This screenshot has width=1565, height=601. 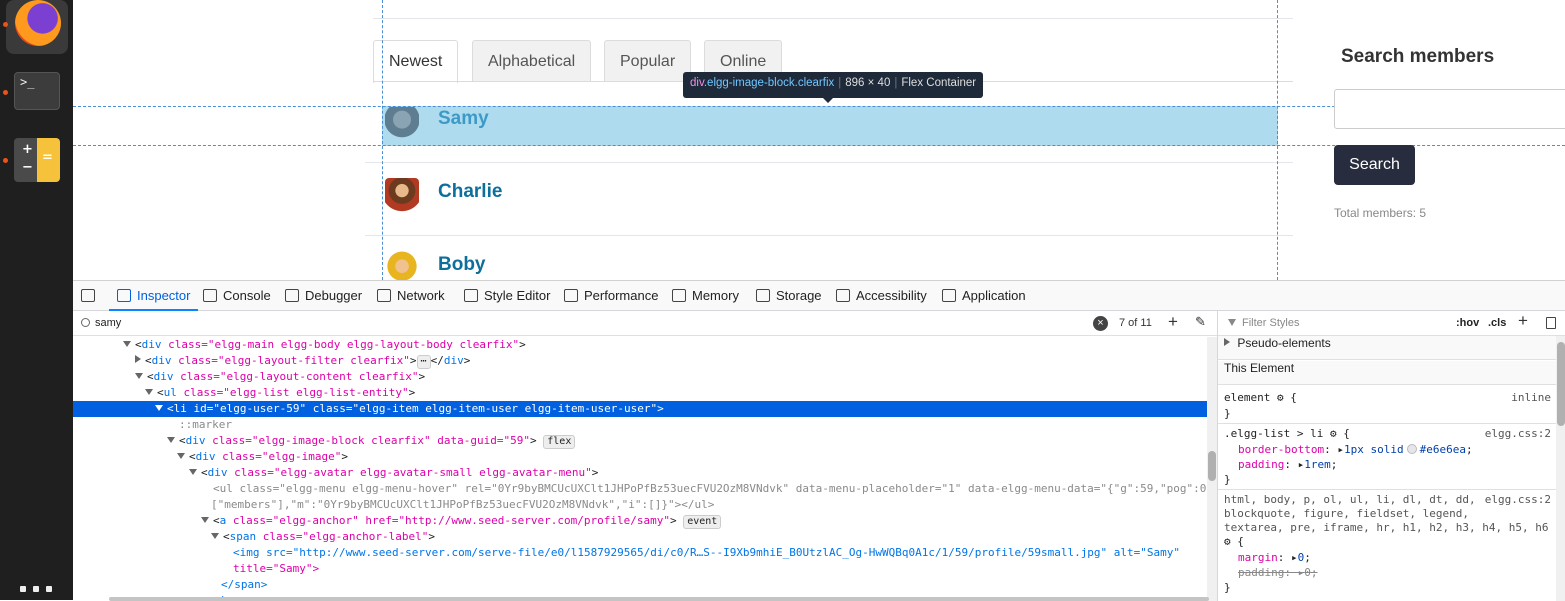 I want to click on markup-node: <ul class="elgg-list elgg-list-entity">, so click(x=640, y=393).